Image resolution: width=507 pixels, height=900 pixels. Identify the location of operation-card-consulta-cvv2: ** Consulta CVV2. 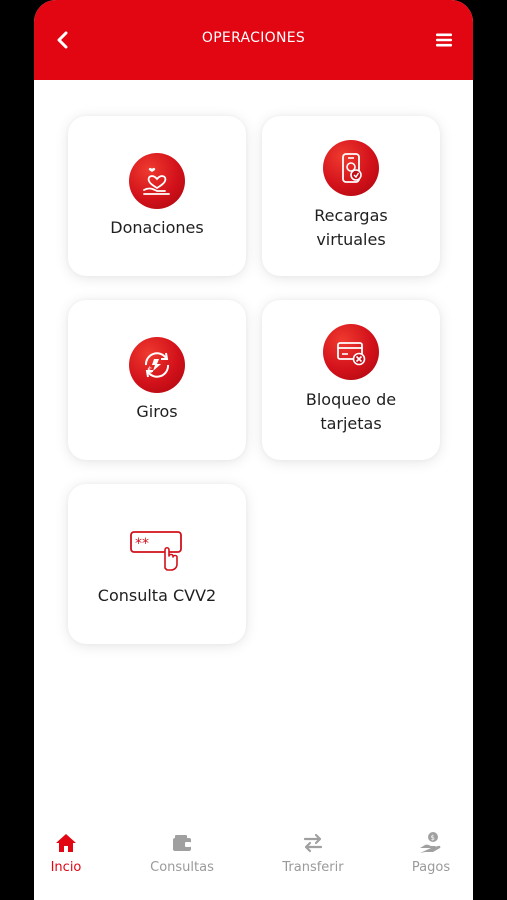
(157, 564).